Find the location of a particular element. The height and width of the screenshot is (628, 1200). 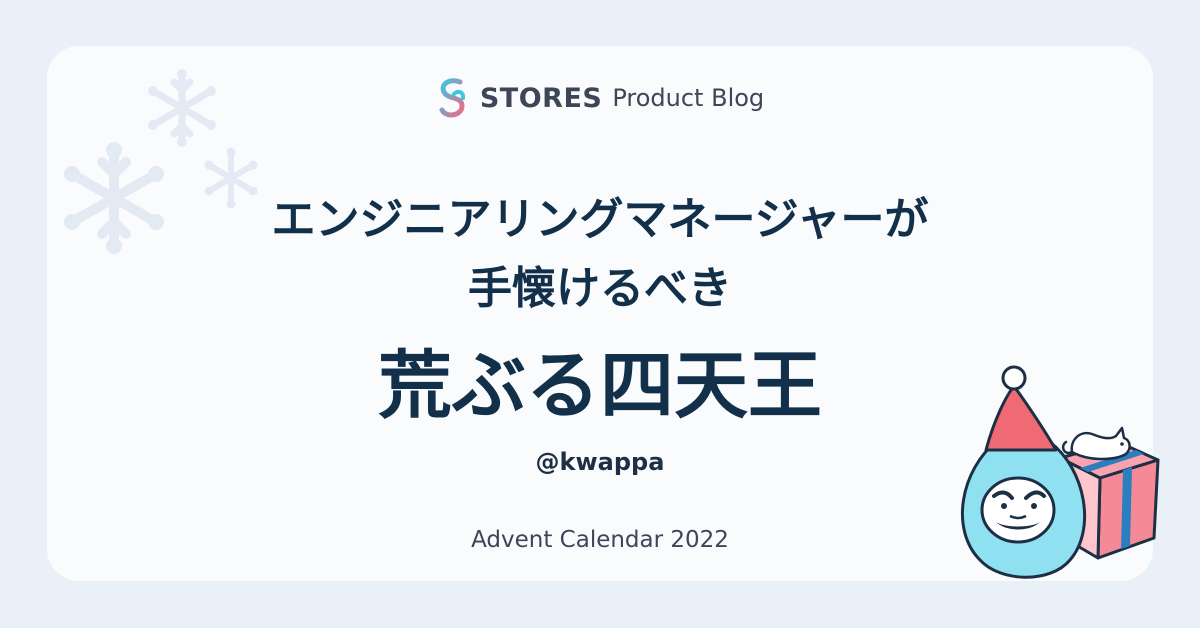

title-line-1: エンジニアリングマネージャーが is located at coordinates (600, 219).